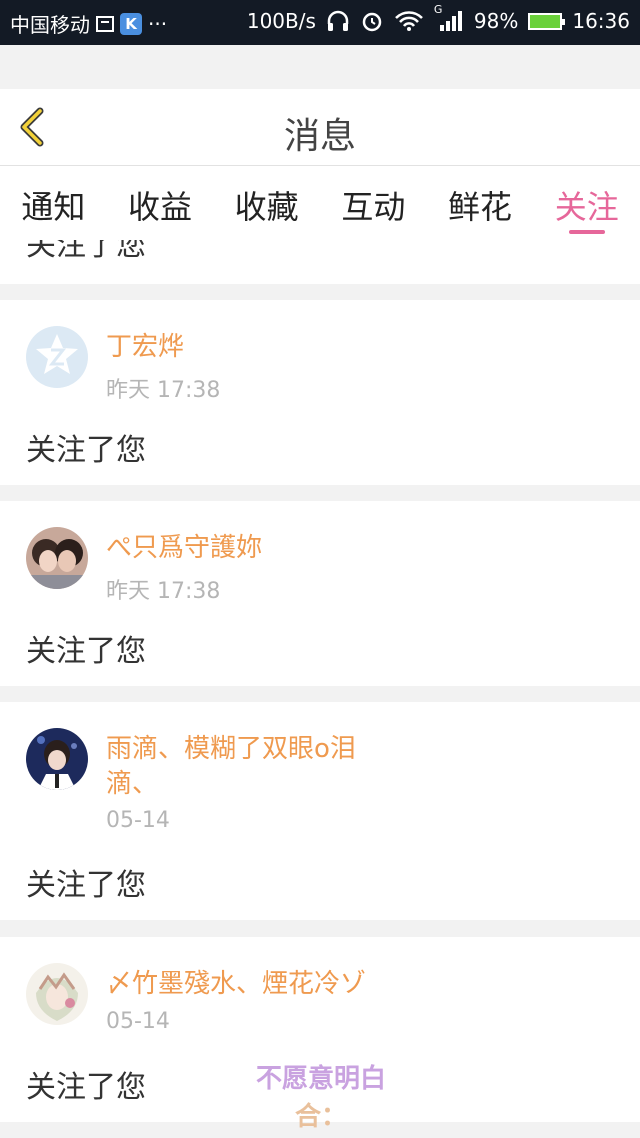 The height and width of the screenshot is (1138, 640). I want to click on tab-notifications: 通知, so click(53, 203).